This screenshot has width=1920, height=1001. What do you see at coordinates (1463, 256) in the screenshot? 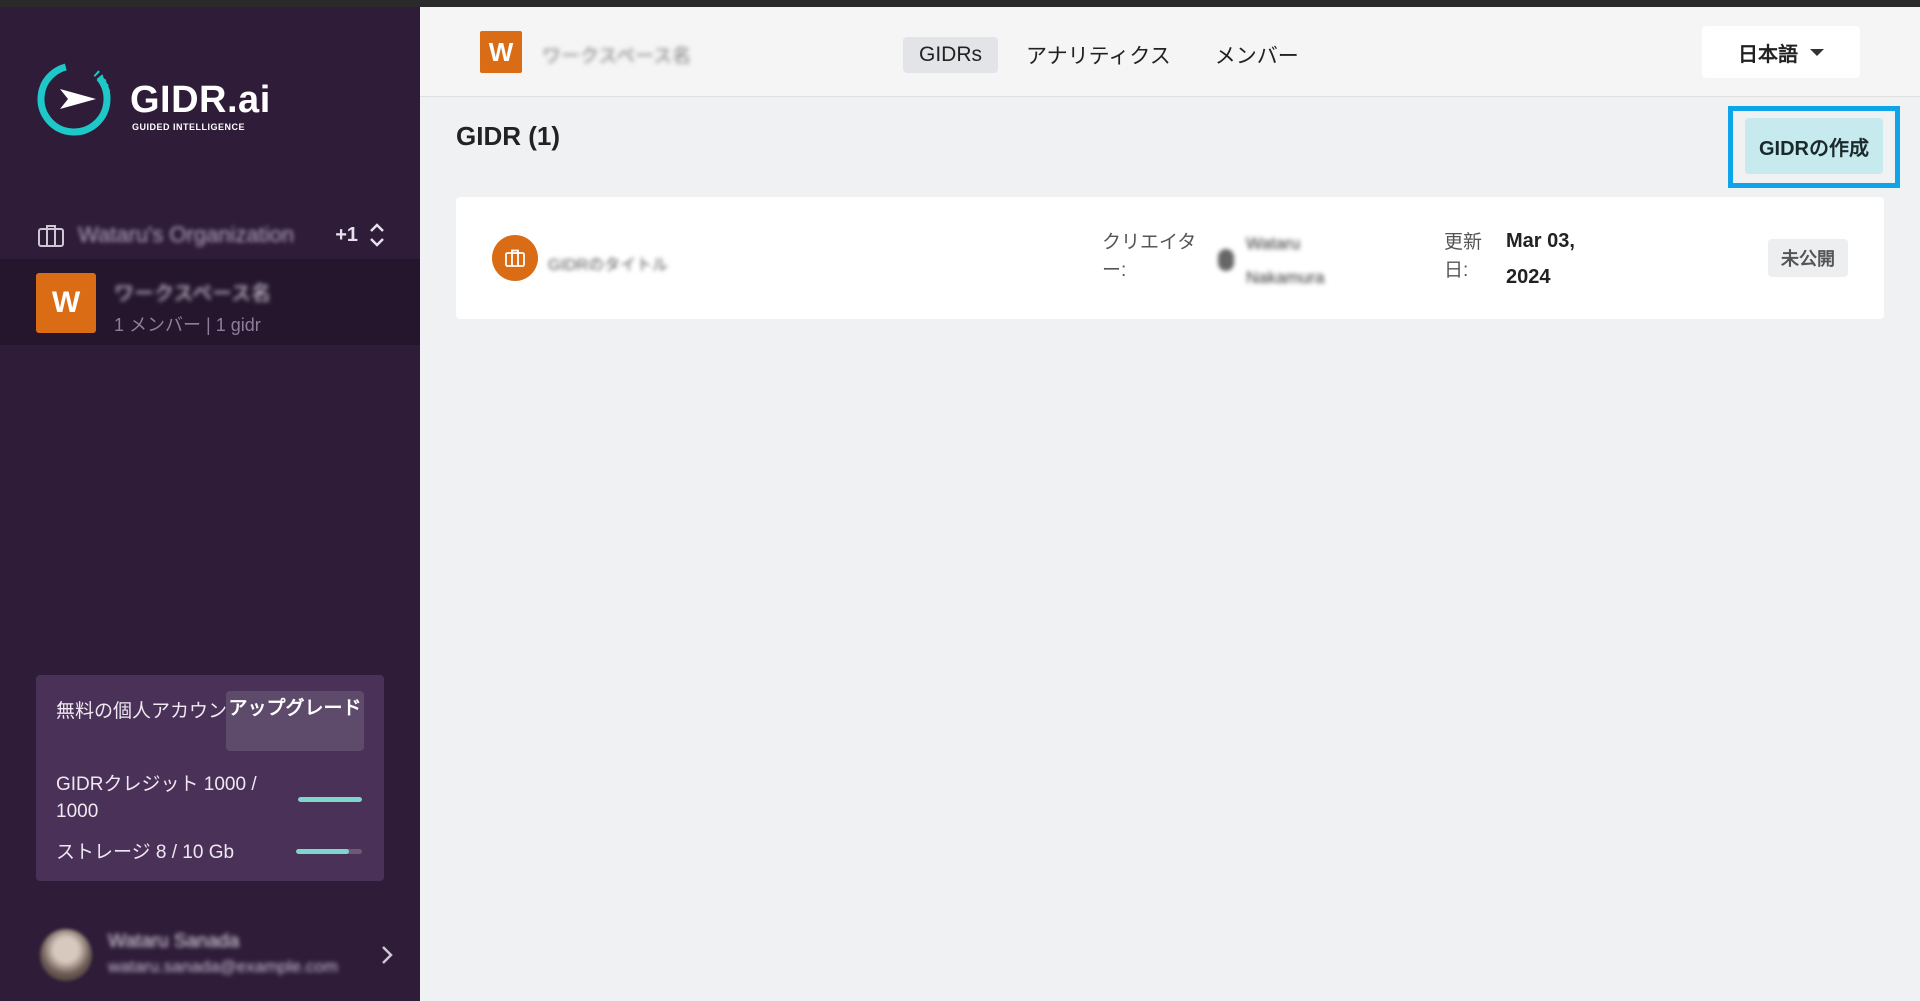
I see `updated-label: 更新日:` at bounding box center [1463, 256].